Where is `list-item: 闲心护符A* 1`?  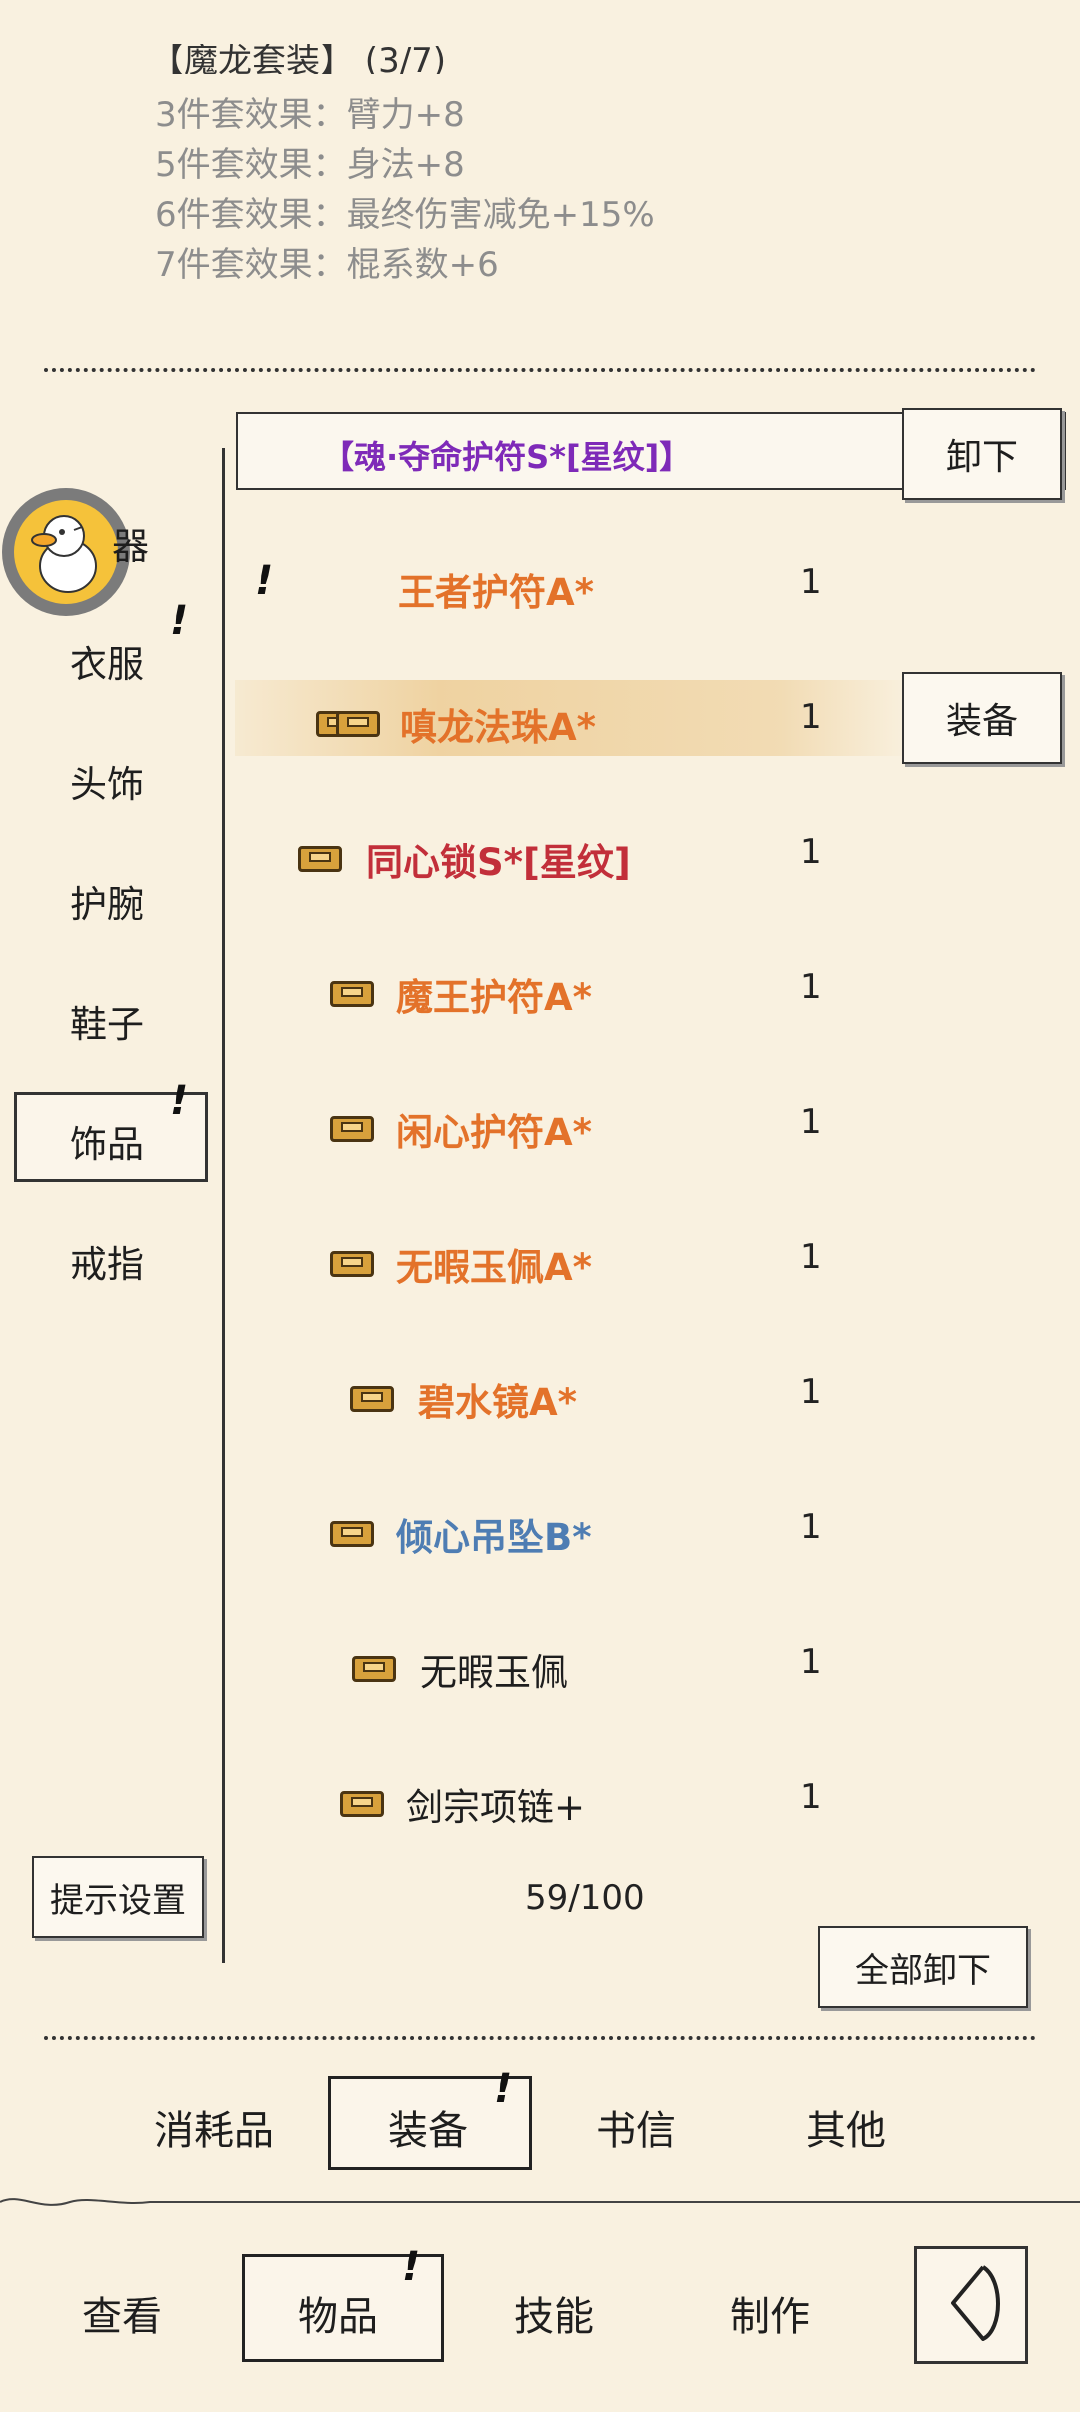 list-item: 闲心护符A* 1 is located at coordinates (640, 1130).